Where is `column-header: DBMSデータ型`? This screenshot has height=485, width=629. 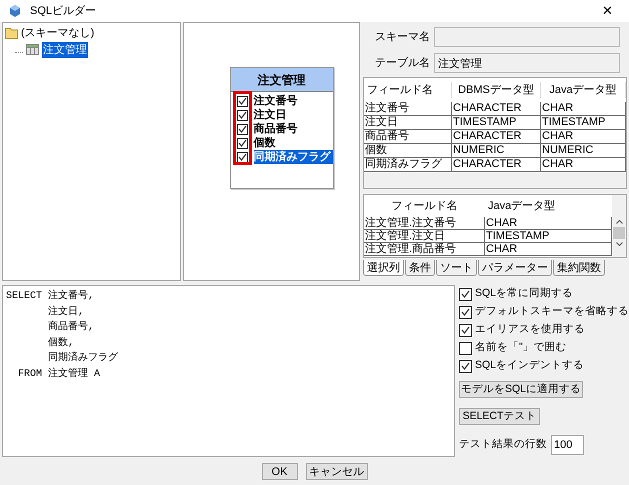 column-header: DBMSデータ型 is located at coordinates (496, 90).